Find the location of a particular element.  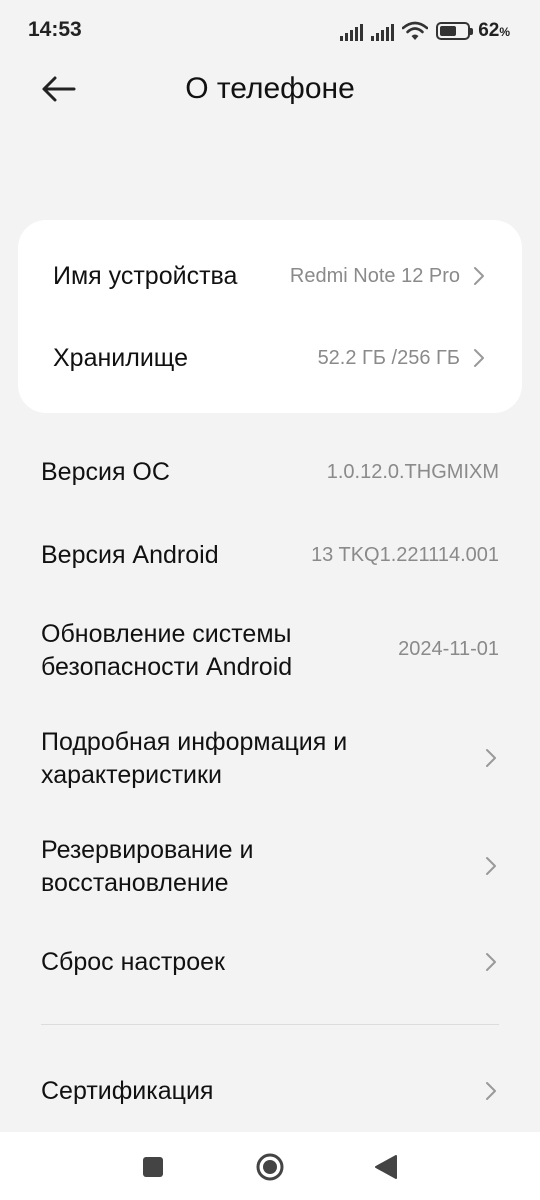

os-version-row: Версия ОС 1.0.12.0.THGMIXM is located at coordinates (270, 472).